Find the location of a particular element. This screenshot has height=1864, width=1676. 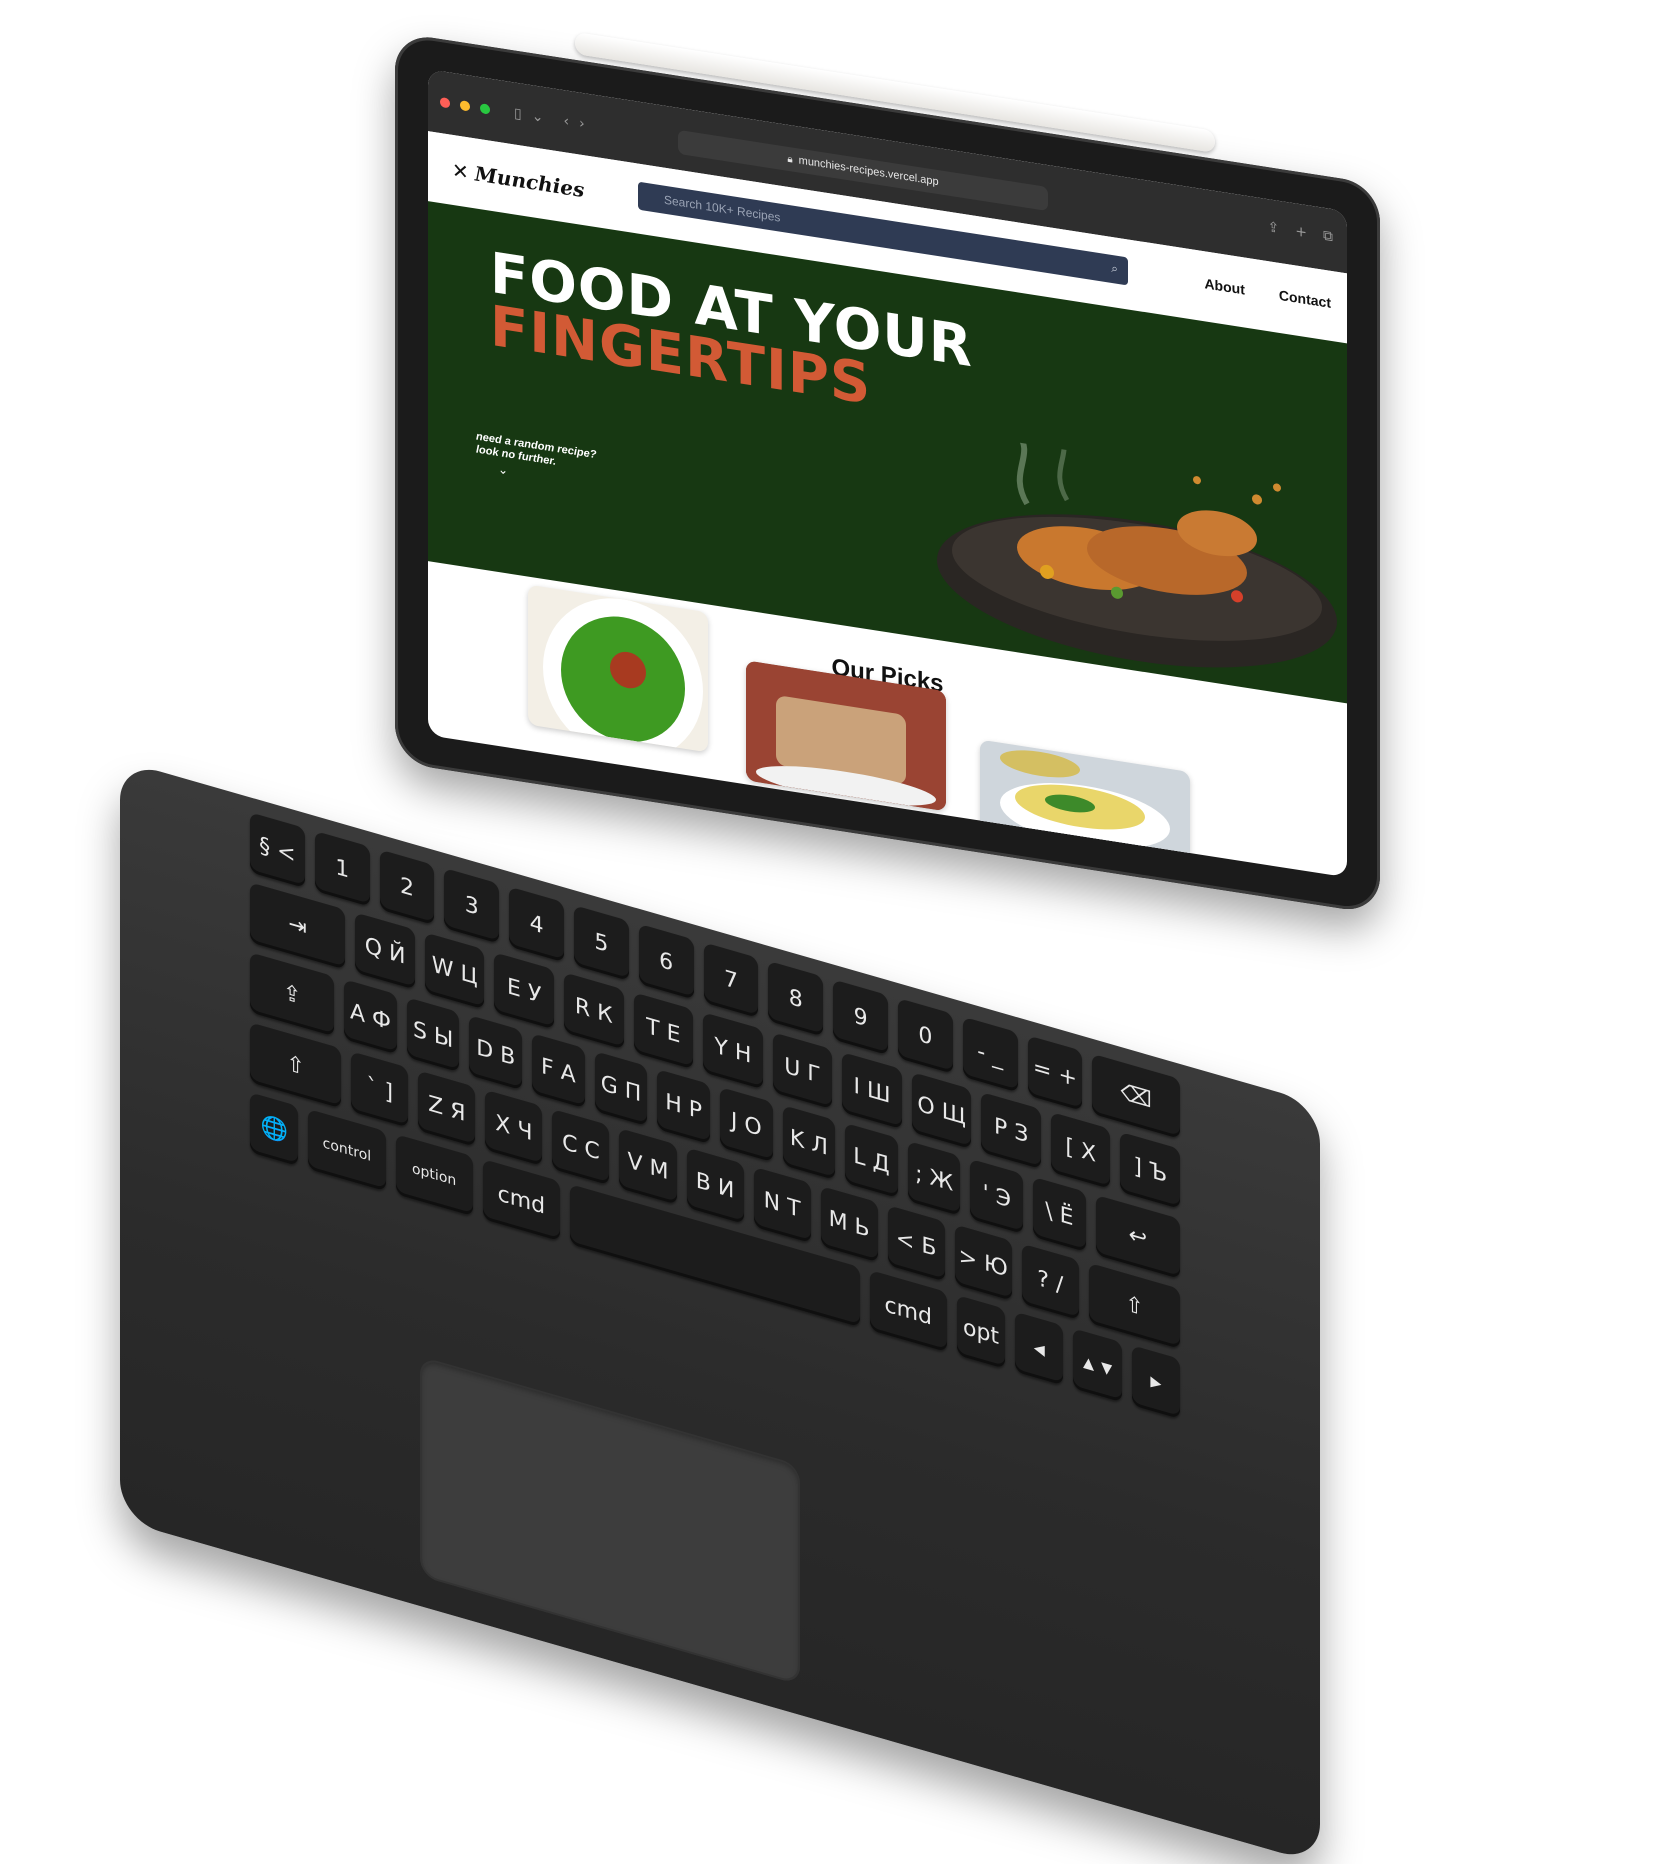

forward-icon: › is located at coordinates (582, 123).